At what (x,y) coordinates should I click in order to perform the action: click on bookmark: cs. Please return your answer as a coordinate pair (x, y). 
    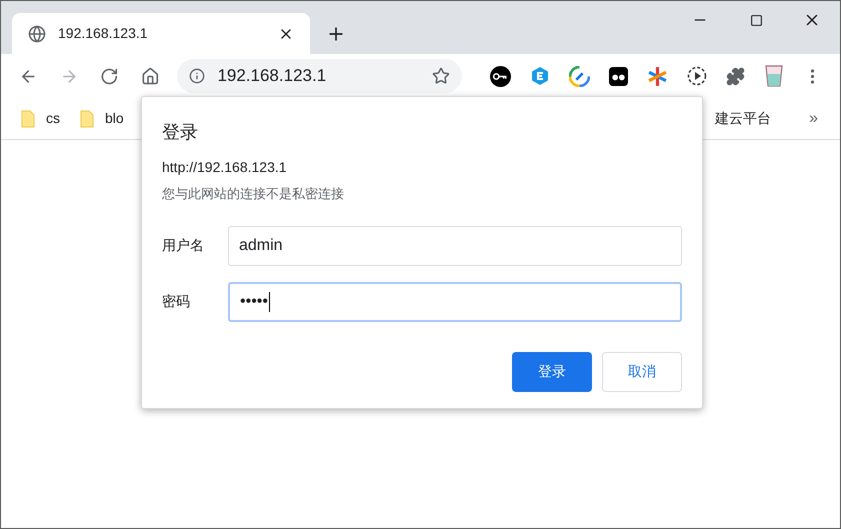
    Looking at the image, I should click on (40, 118).